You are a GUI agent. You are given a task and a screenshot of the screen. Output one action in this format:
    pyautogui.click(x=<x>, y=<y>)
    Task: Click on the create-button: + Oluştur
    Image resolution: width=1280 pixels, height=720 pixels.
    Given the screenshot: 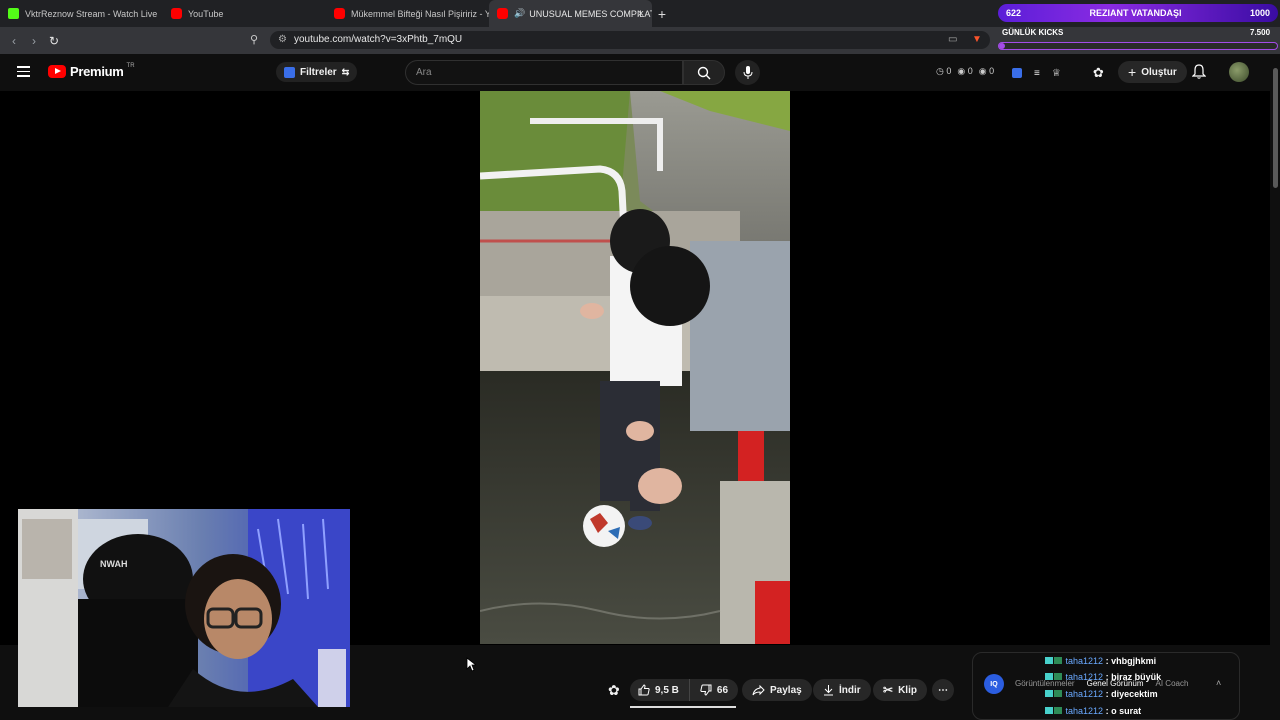 What is the action you would take?
    pyautogui.click(x=1152, y=72)
    